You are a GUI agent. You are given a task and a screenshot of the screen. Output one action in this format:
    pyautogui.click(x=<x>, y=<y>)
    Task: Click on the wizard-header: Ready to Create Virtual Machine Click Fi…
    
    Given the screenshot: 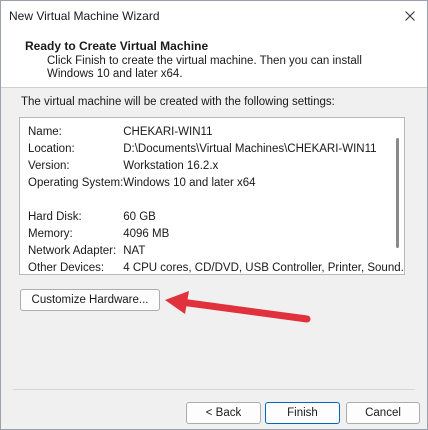 What is the action you would take?
    pyautogui.click(x=214, y=59)
    